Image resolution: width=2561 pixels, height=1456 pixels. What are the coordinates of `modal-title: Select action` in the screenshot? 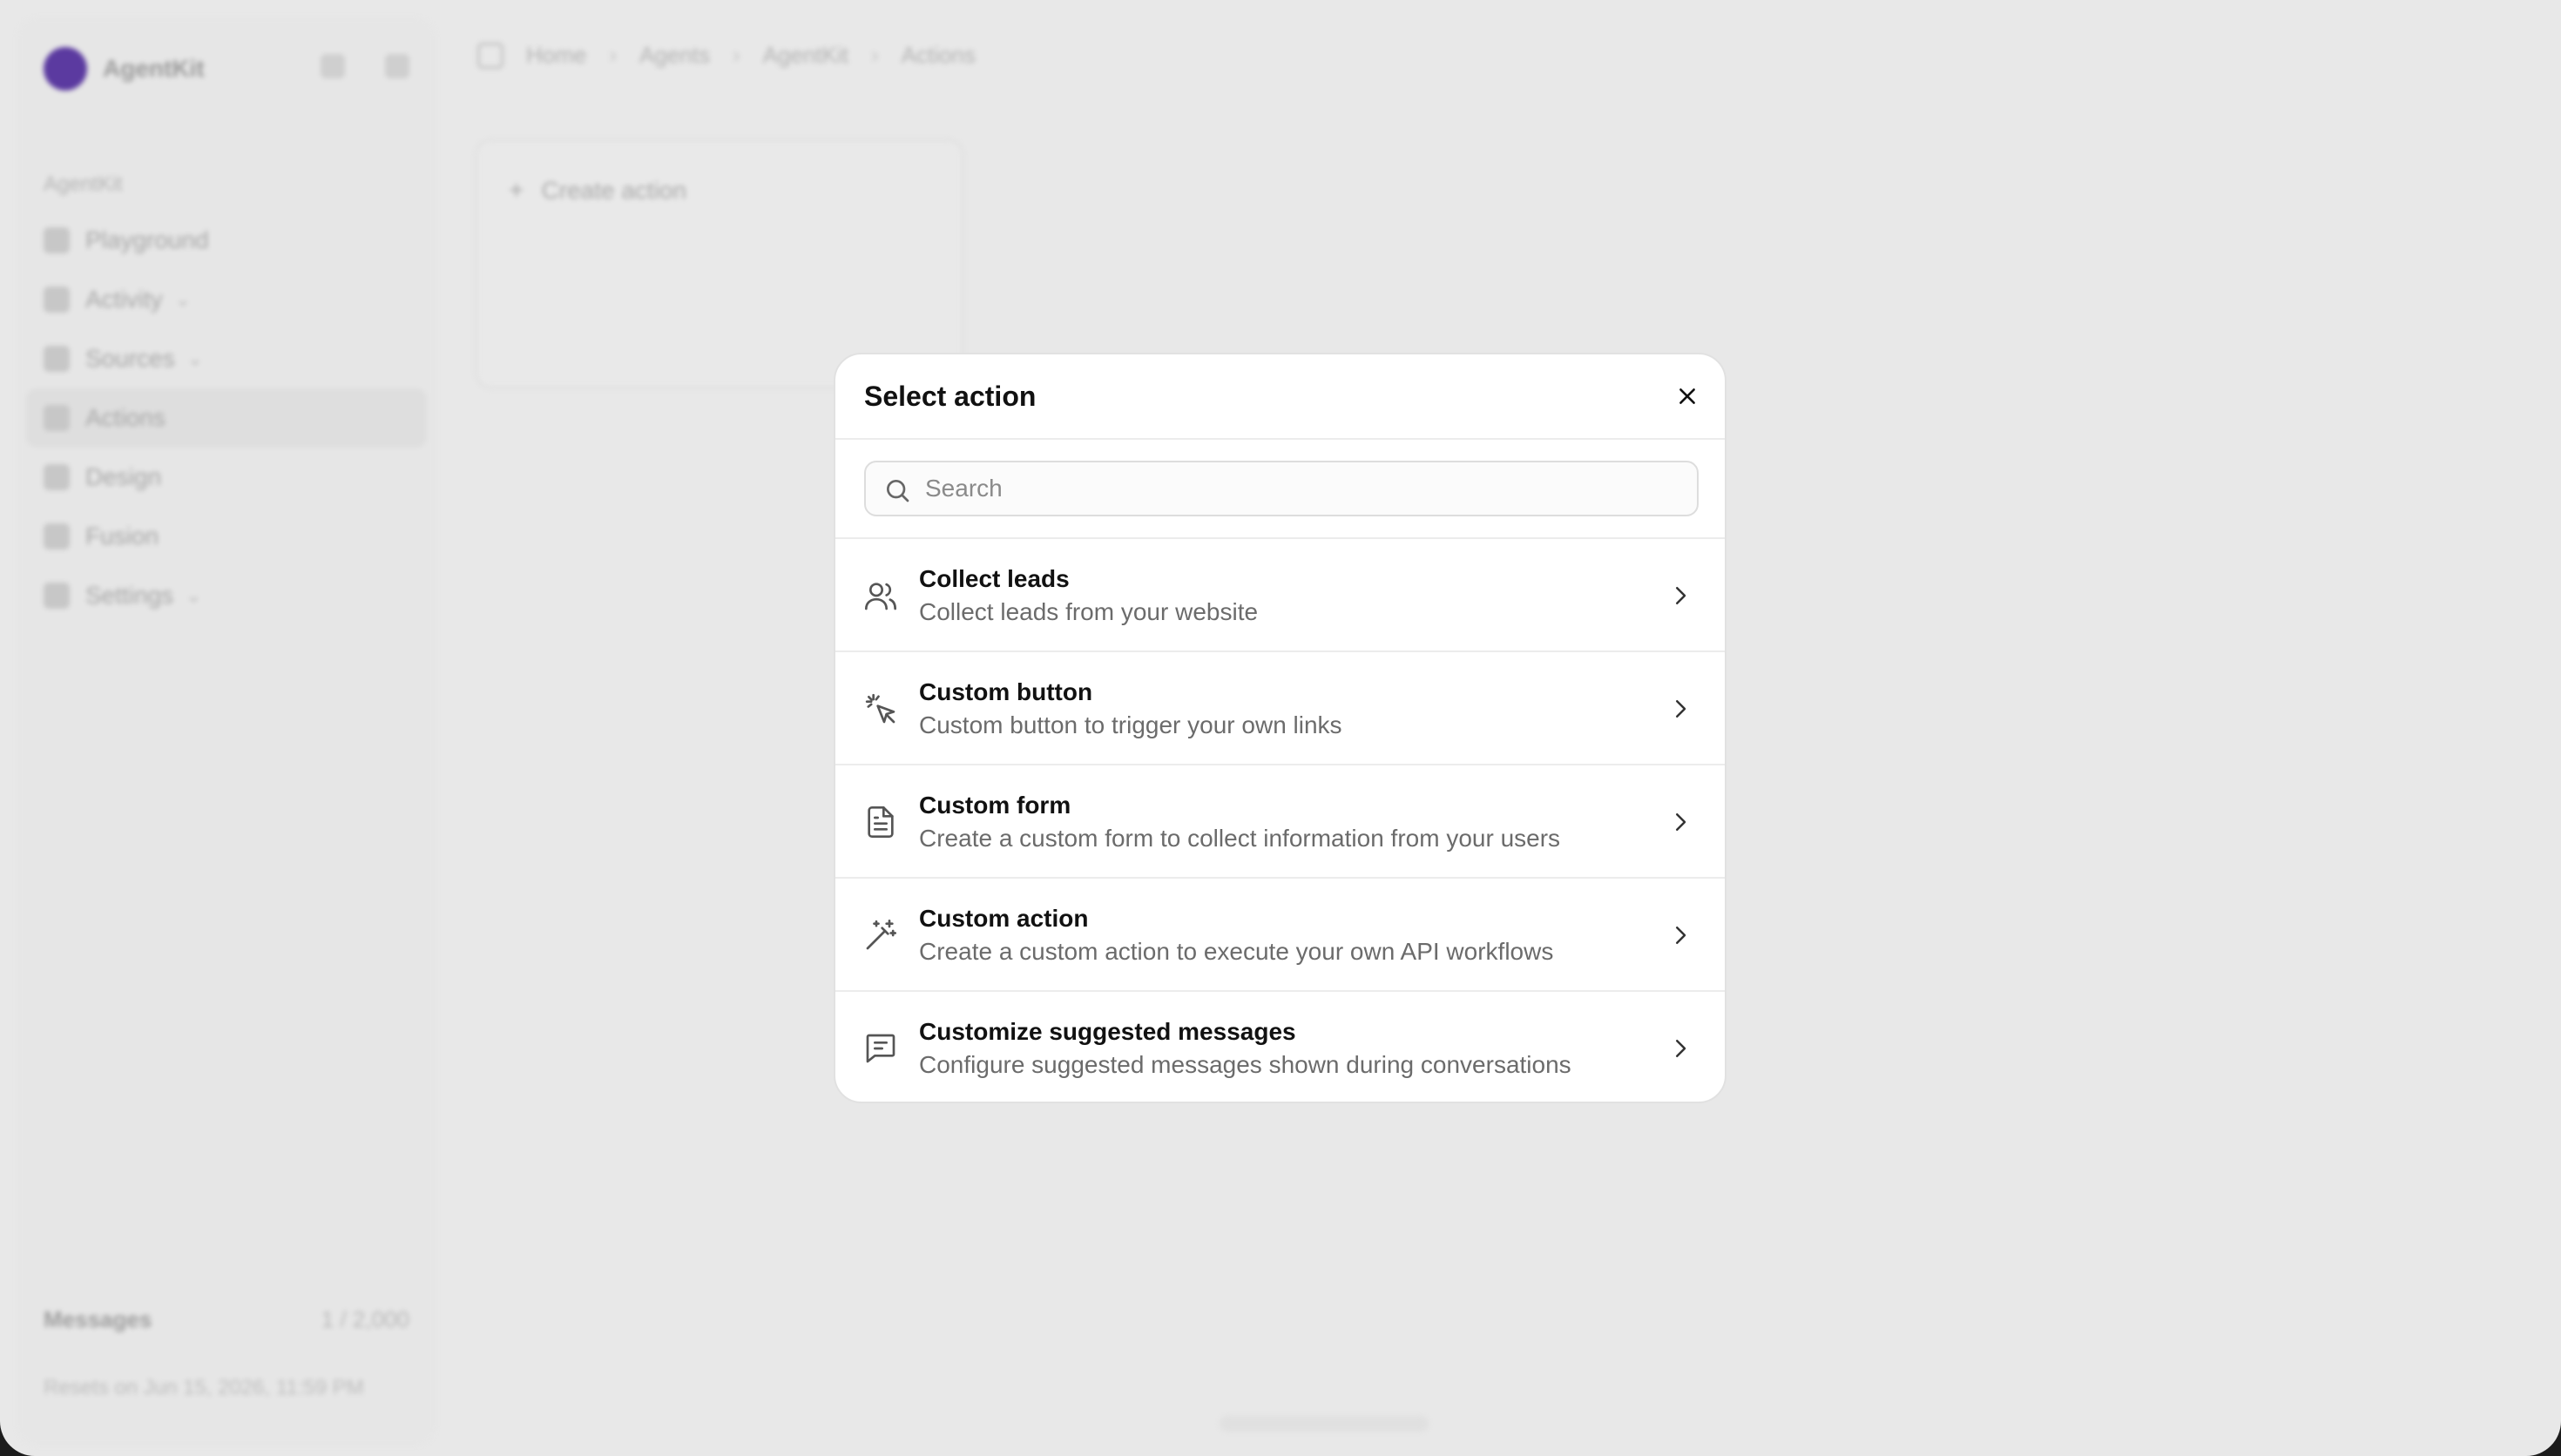 It's located at (951, 396).